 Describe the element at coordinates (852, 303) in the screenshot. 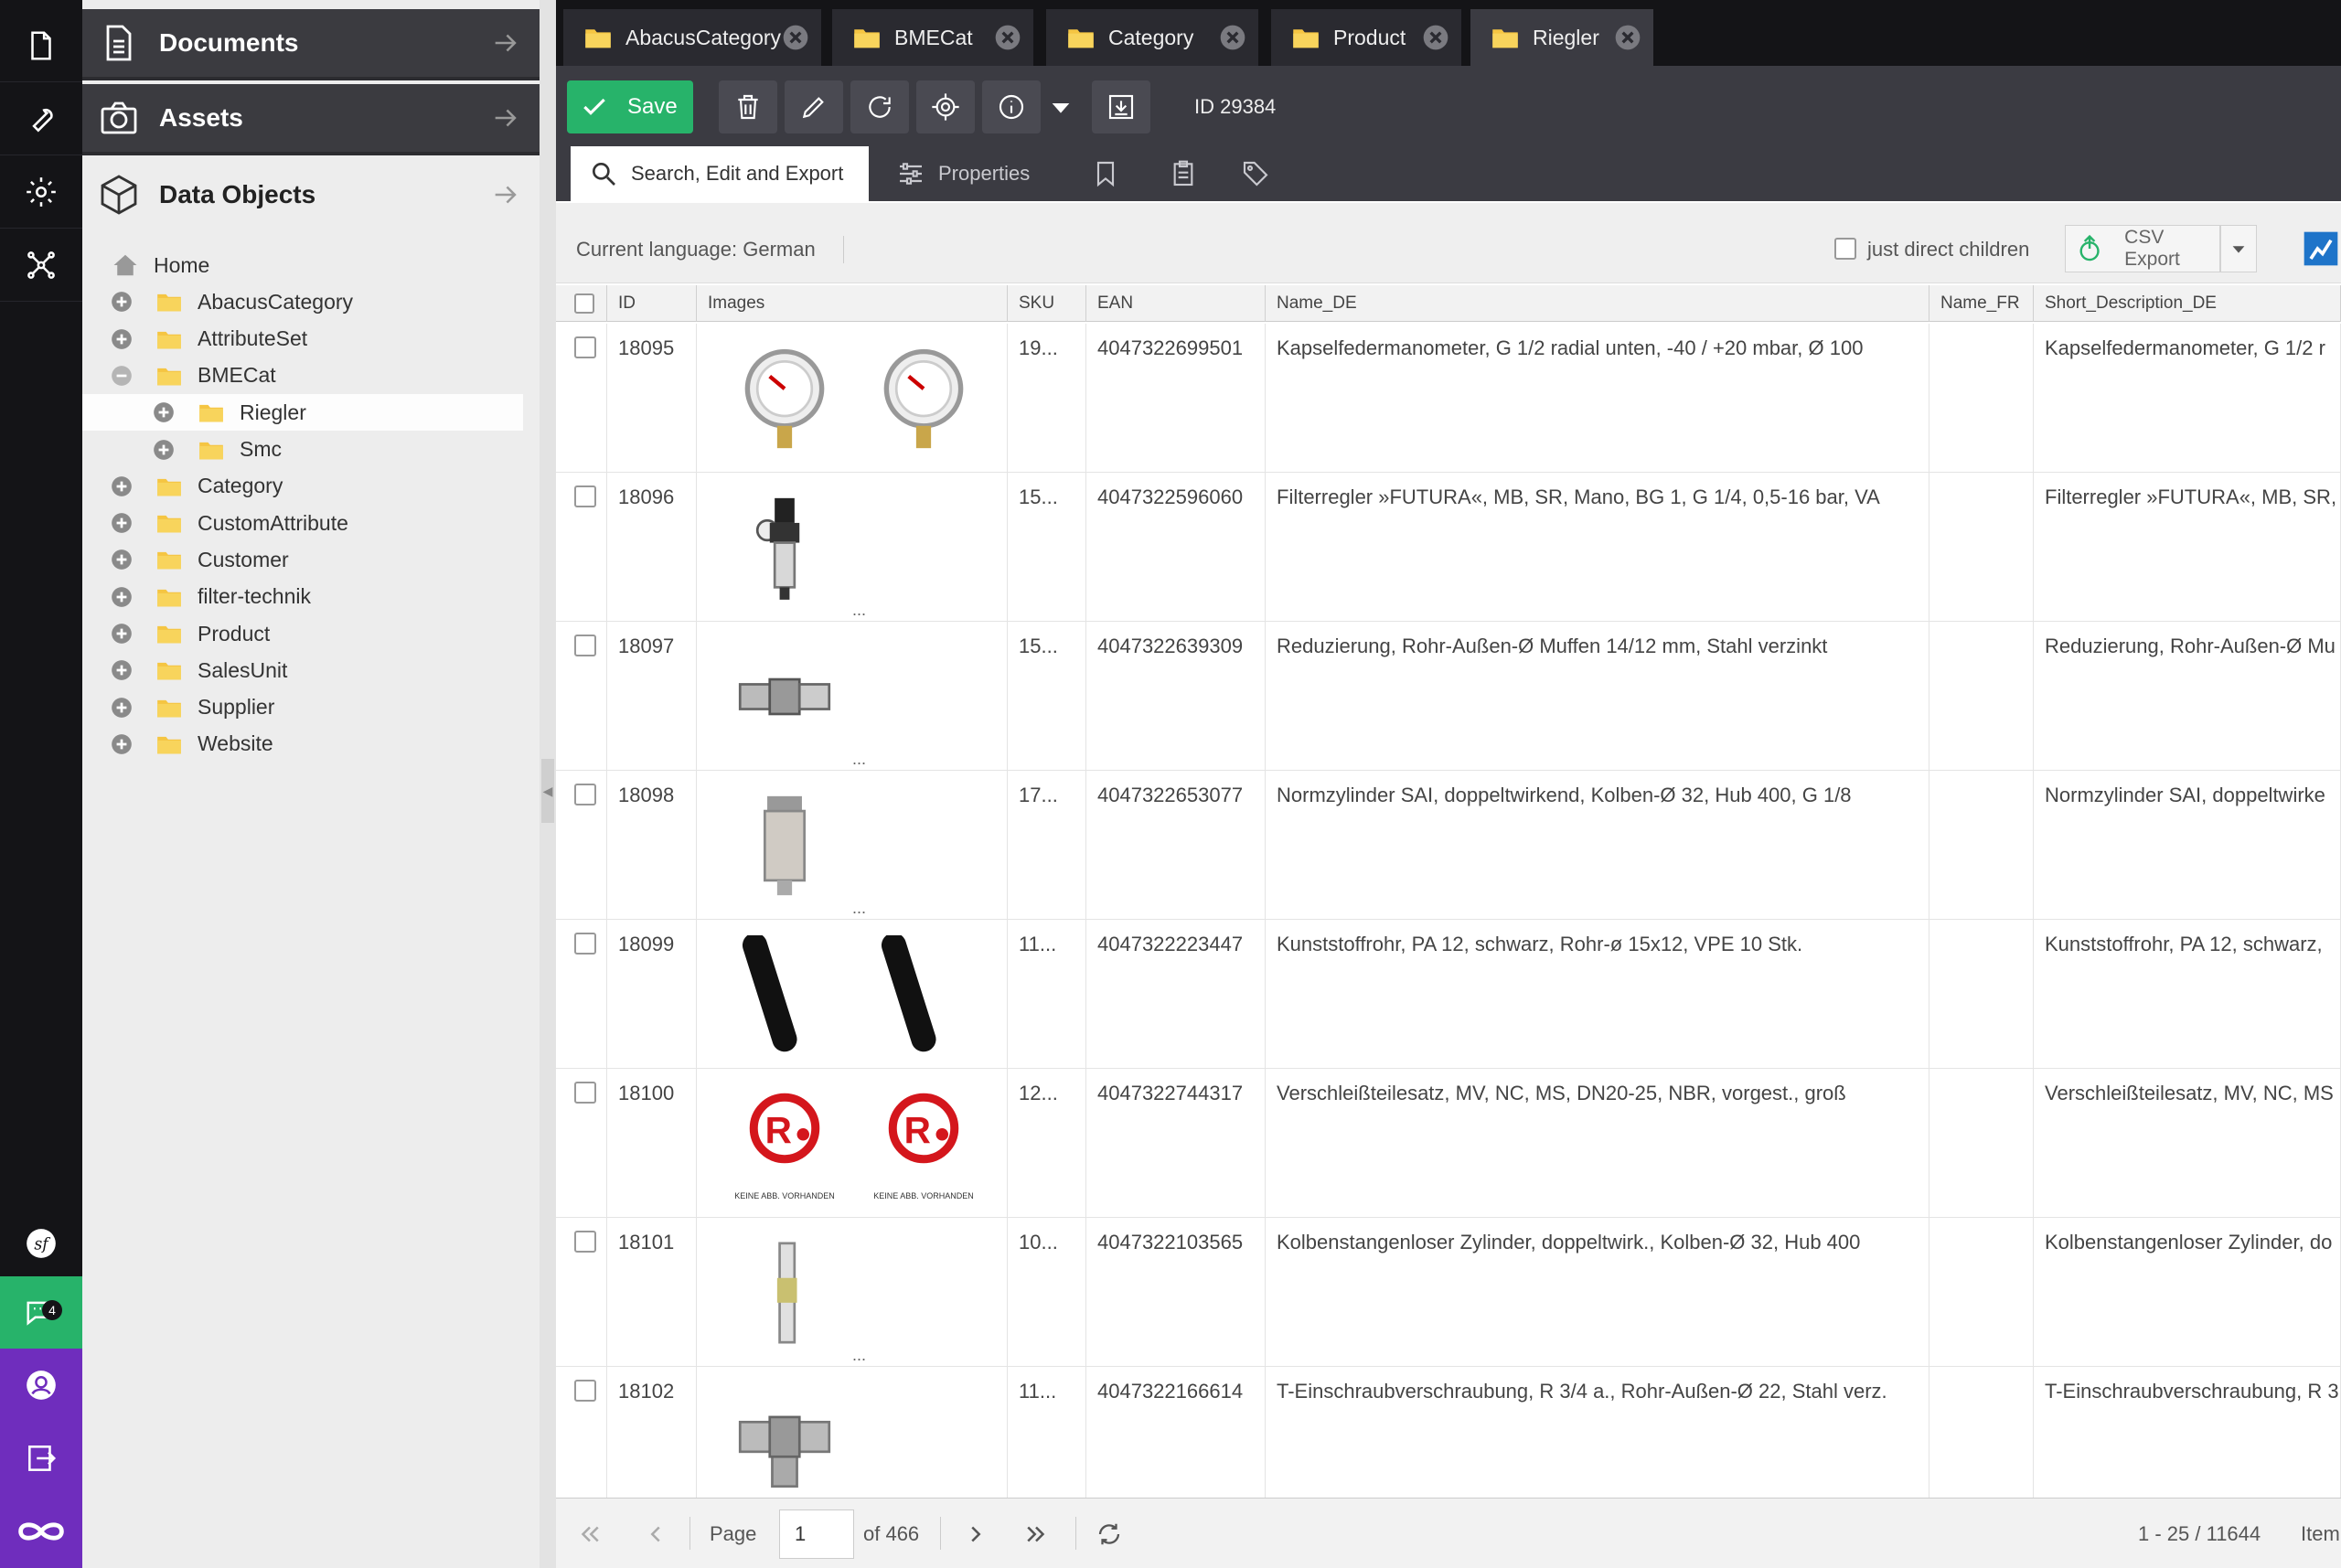

I see `column-header: Images` at that location.